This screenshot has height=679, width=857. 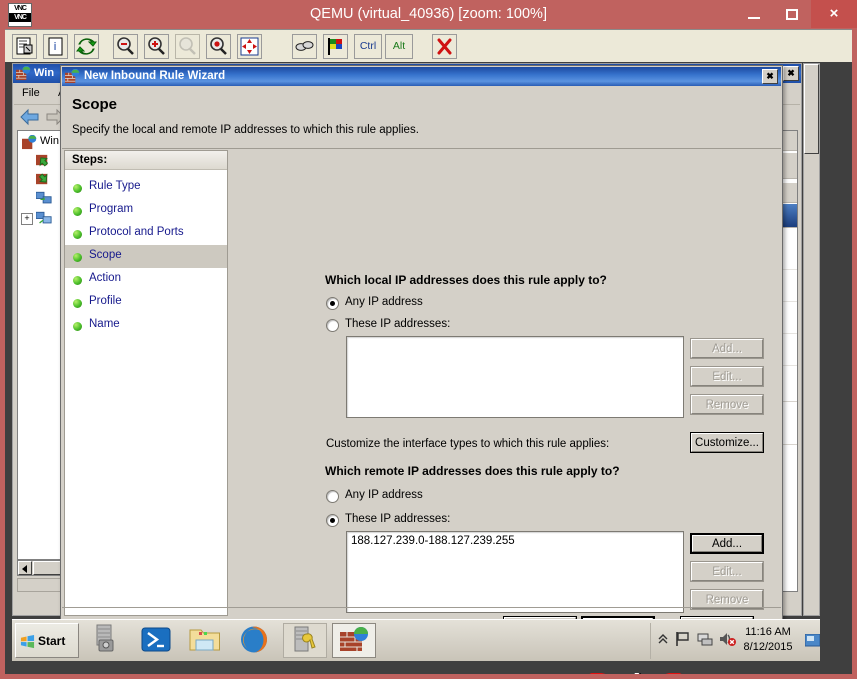 What do you see at coordinates (125, 46) in the screenshot?
I see `zoom-out-icon` at bounding box center [125, 46].